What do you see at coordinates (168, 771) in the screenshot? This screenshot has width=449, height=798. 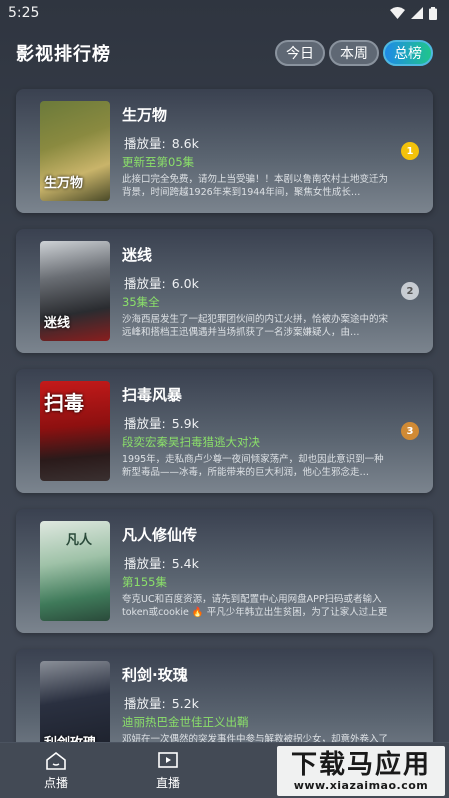 I see `tab-live: 直播` at bounding box center [168, 771].